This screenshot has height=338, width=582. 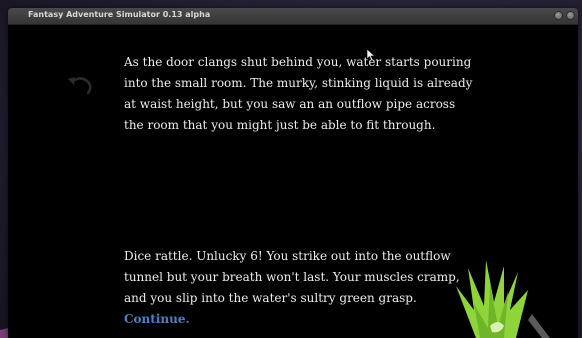 I want to click on close-button, so click(x=570, y=15).